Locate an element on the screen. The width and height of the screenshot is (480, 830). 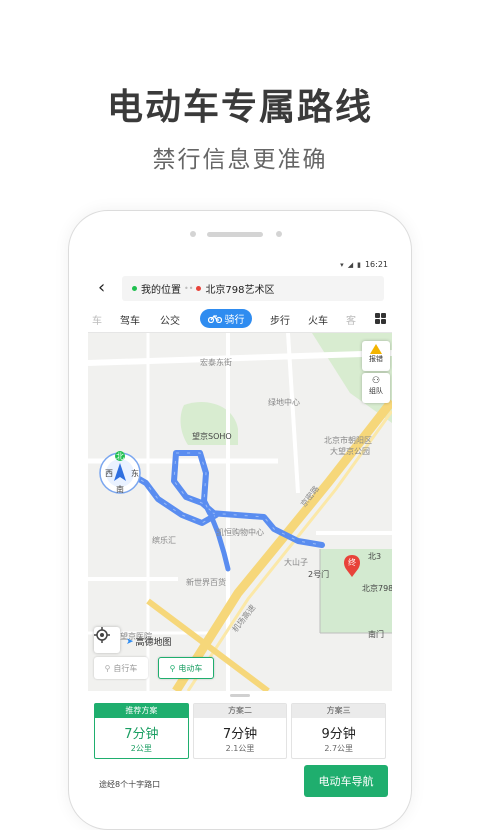
warning-icon is located at coordinates (376, 349).